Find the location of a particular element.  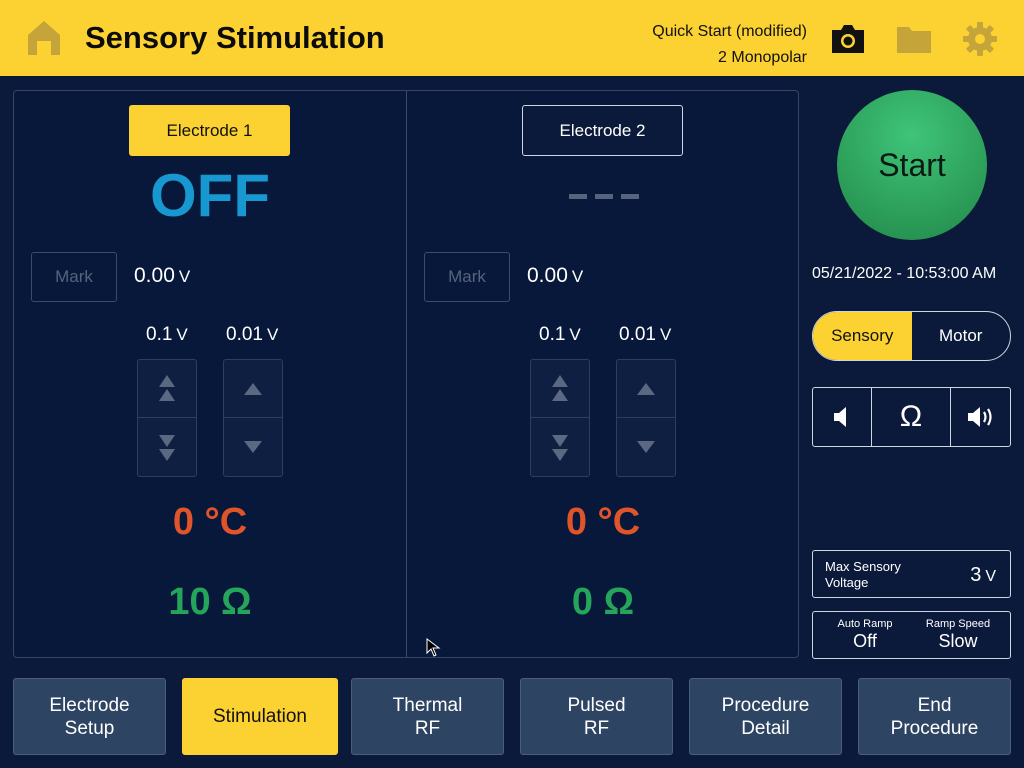

nav-procedure-detail: Procedure Detail is located at coordinates (765, 716).